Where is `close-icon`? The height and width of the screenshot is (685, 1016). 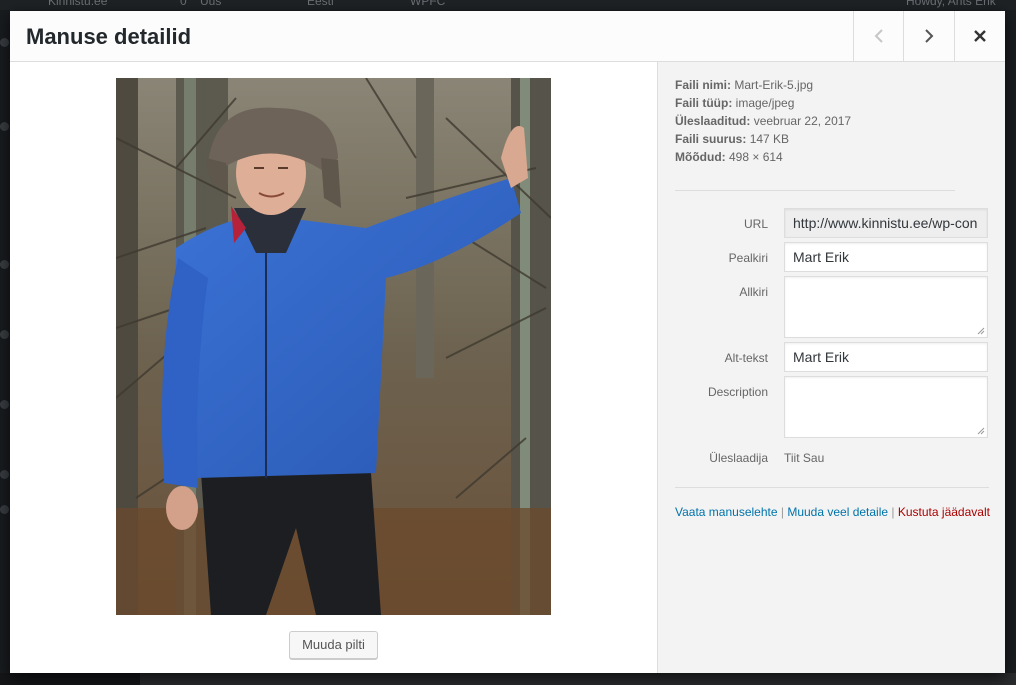 close-icon is located at coordinates (980, 36).